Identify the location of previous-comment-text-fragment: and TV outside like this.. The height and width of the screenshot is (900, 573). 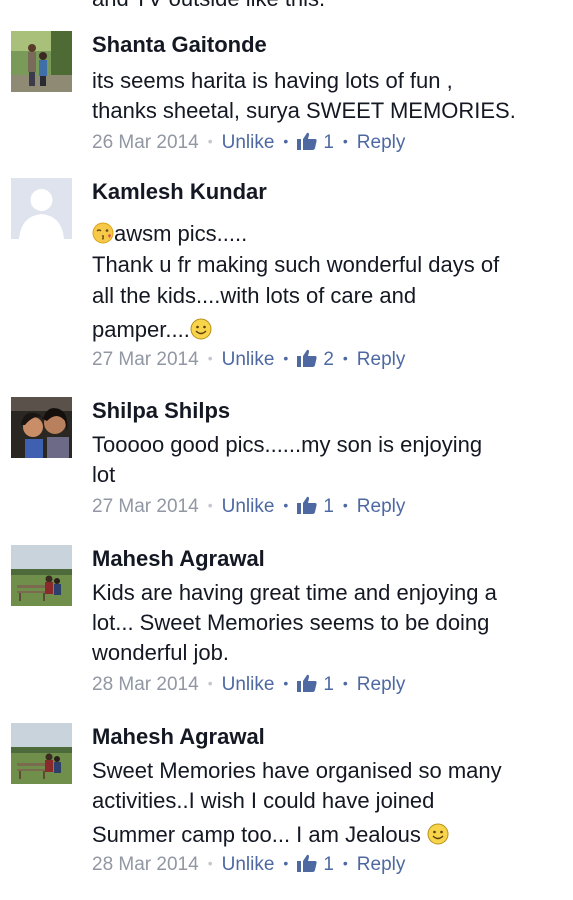
(208, 6).